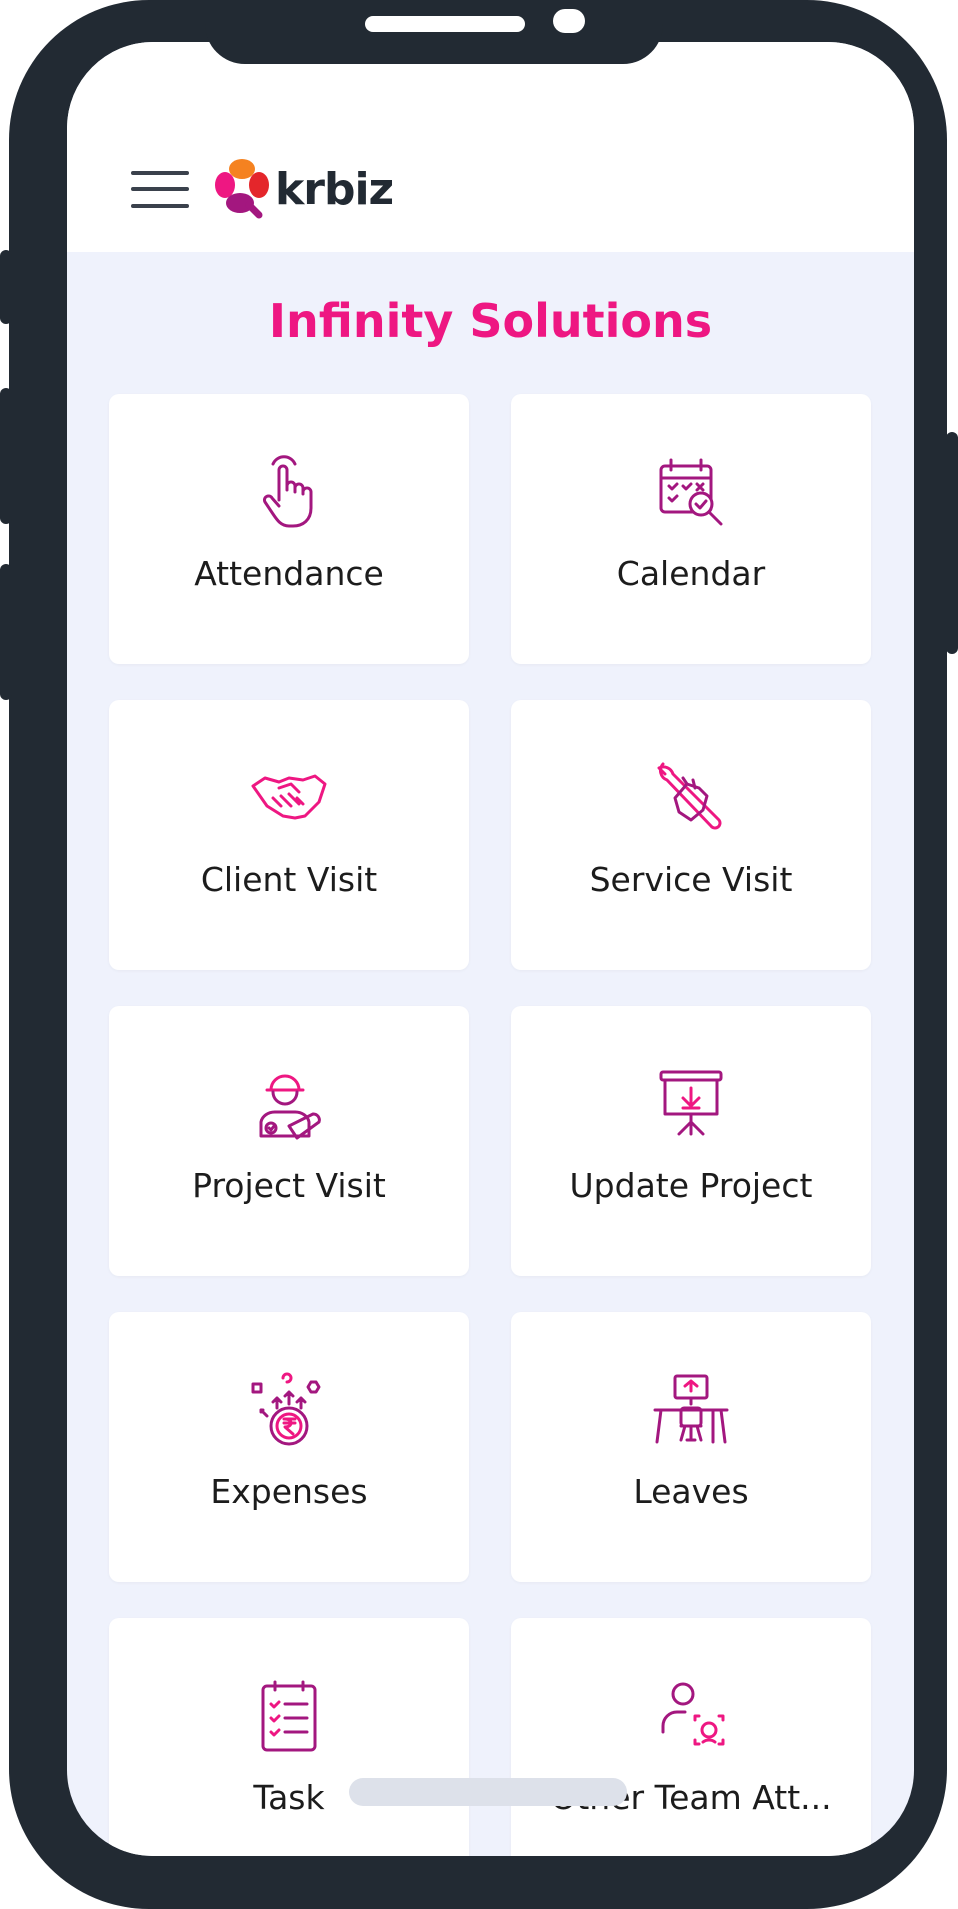  Describe the element at coordinates (691, 879) in the screenshot. I see `tile-label: Service Visit` at that location.